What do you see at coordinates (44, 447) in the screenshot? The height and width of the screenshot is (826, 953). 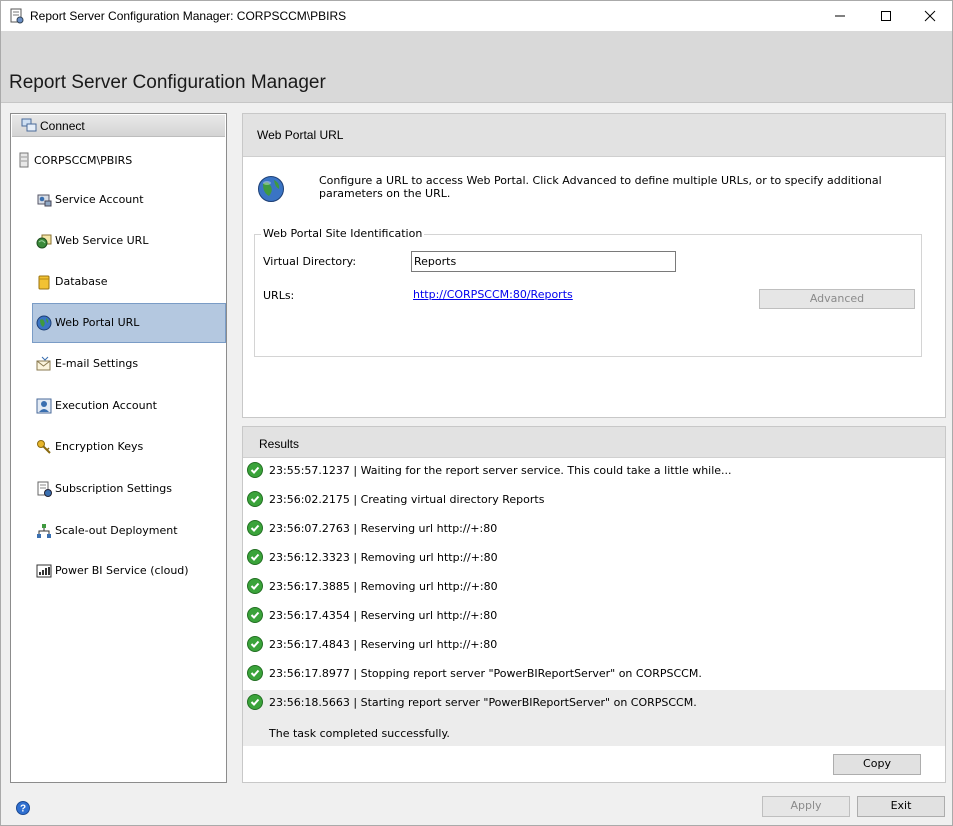 I see `keys-icon` at bounding box center [44, 447].